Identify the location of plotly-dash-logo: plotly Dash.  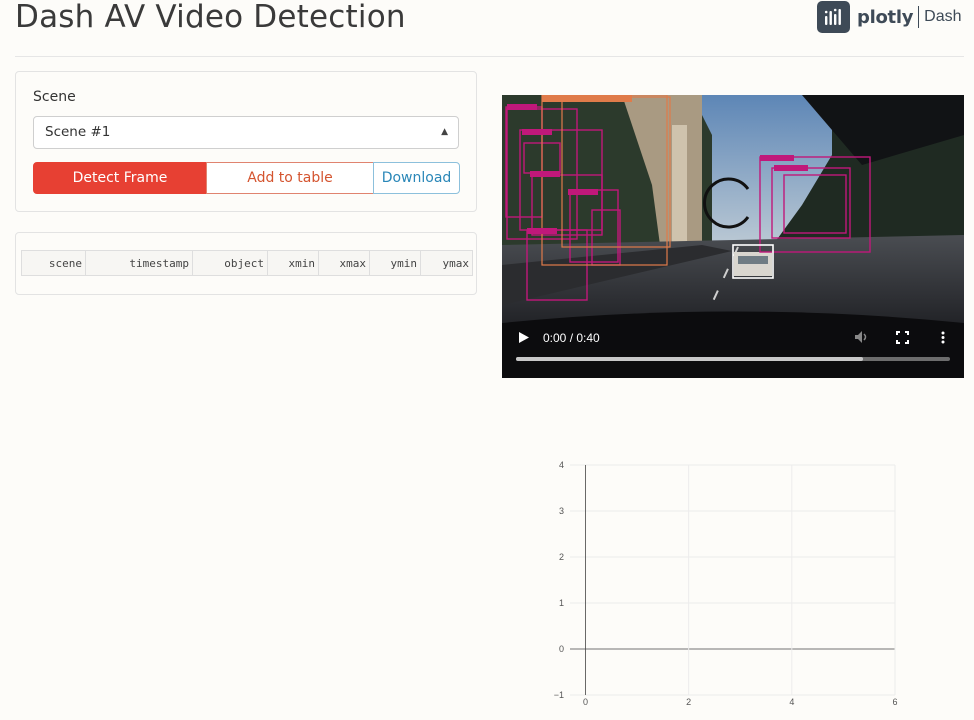
(889, 17).